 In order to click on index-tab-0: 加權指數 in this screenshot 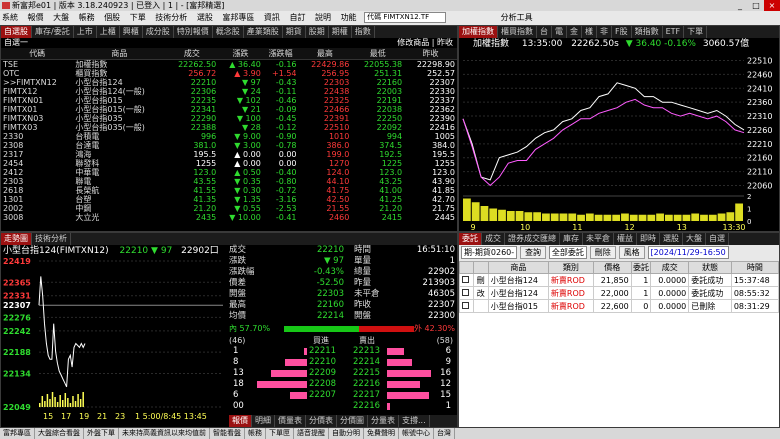, I will do `click(478, 32)`.